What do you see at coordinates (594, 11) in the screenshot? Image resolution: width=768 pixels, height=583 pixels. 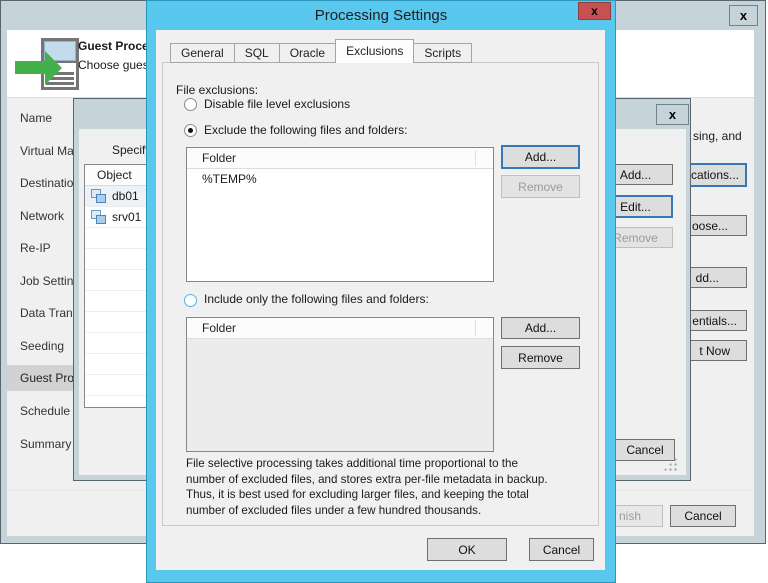 I see `close-button: x` at bounding box center [594, 11].